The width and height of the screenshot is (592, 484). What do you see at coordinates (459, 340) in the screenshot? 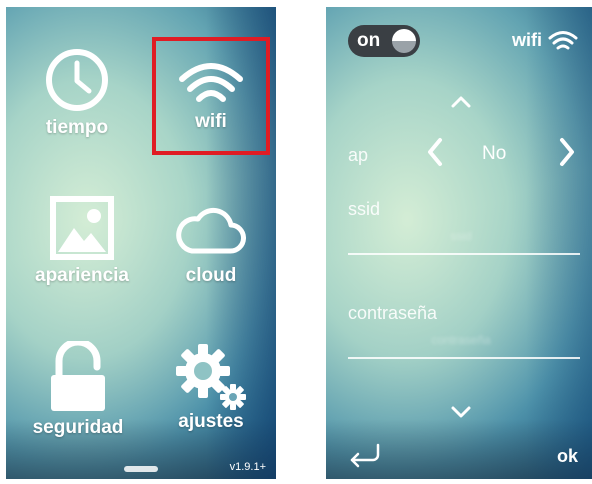
I see `password-input: contraseña` at bounding box center [459, 340].